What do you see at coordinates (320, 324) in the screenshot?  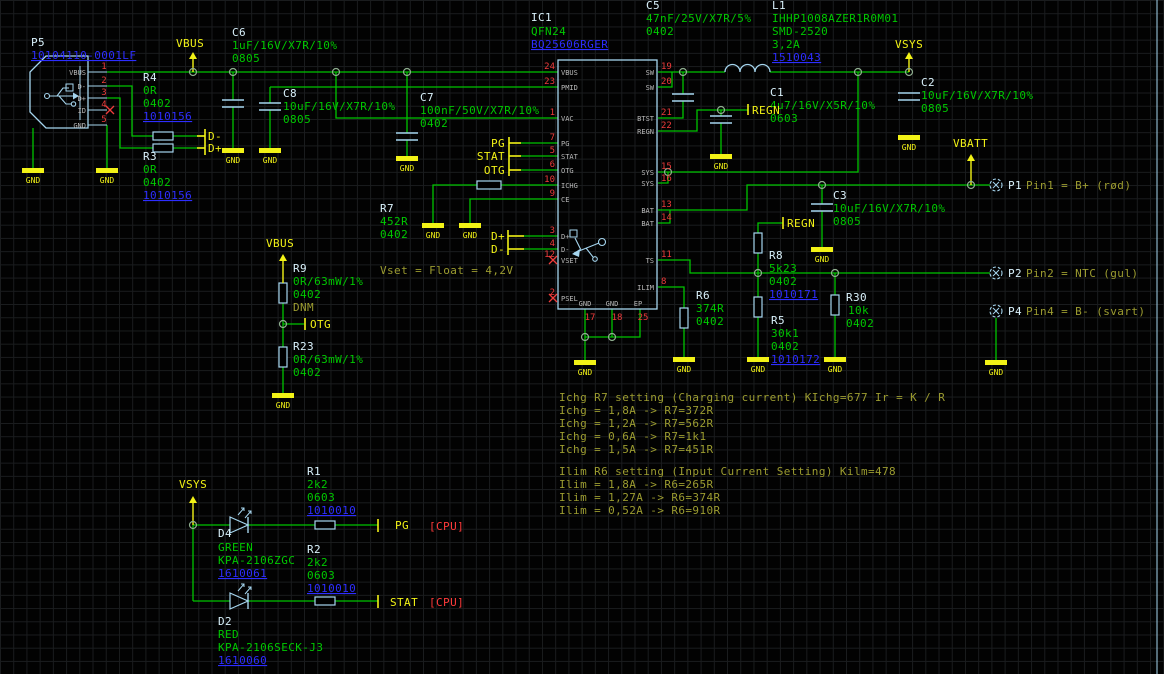 I see `net-label: OTG` at bounding box center [320, 324].